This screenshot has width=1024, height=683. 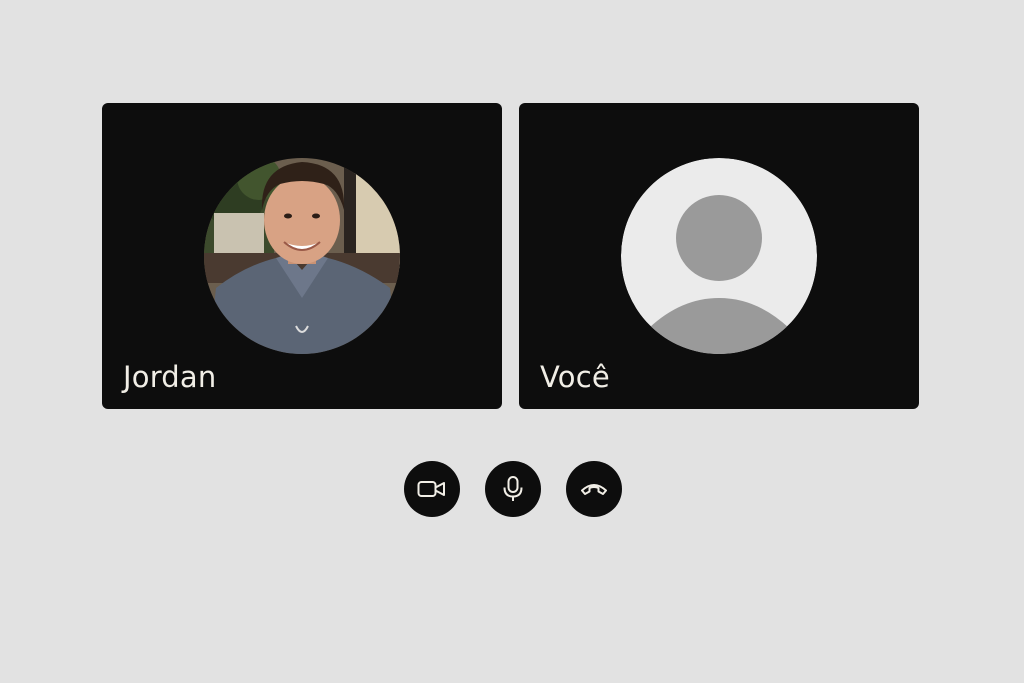 I want to click on participant-name: Você, so click(x=575, y=377).